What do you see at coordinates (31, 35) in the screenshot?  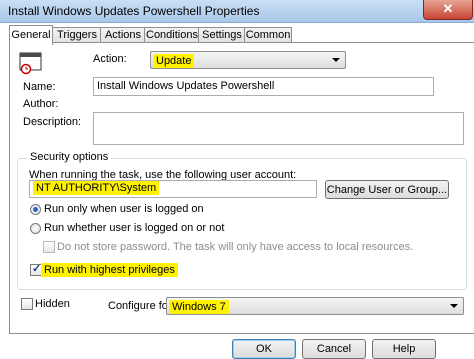 I see `tab-general: General` at bounding box center [31, 35].